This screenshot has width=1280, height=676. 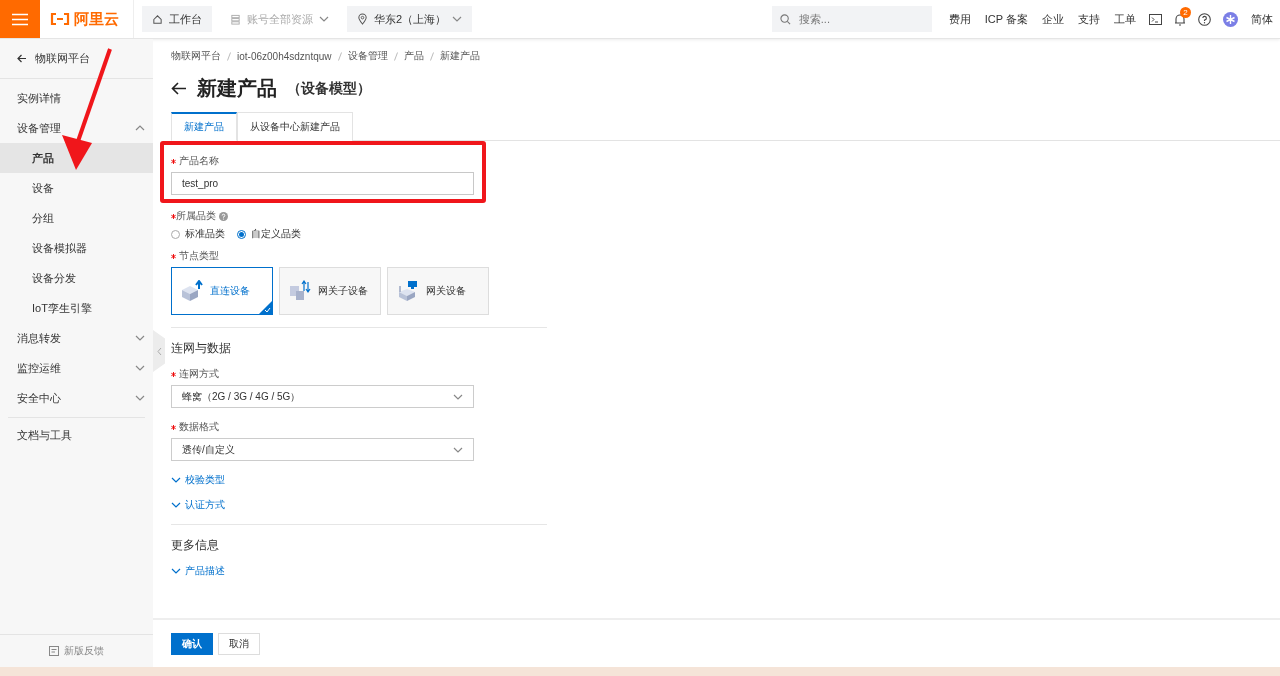 What do you see at coordinates (76, 188) in the screenshot?
I see `sidebar-subitem: 设备` at bounding box center [76, 188].